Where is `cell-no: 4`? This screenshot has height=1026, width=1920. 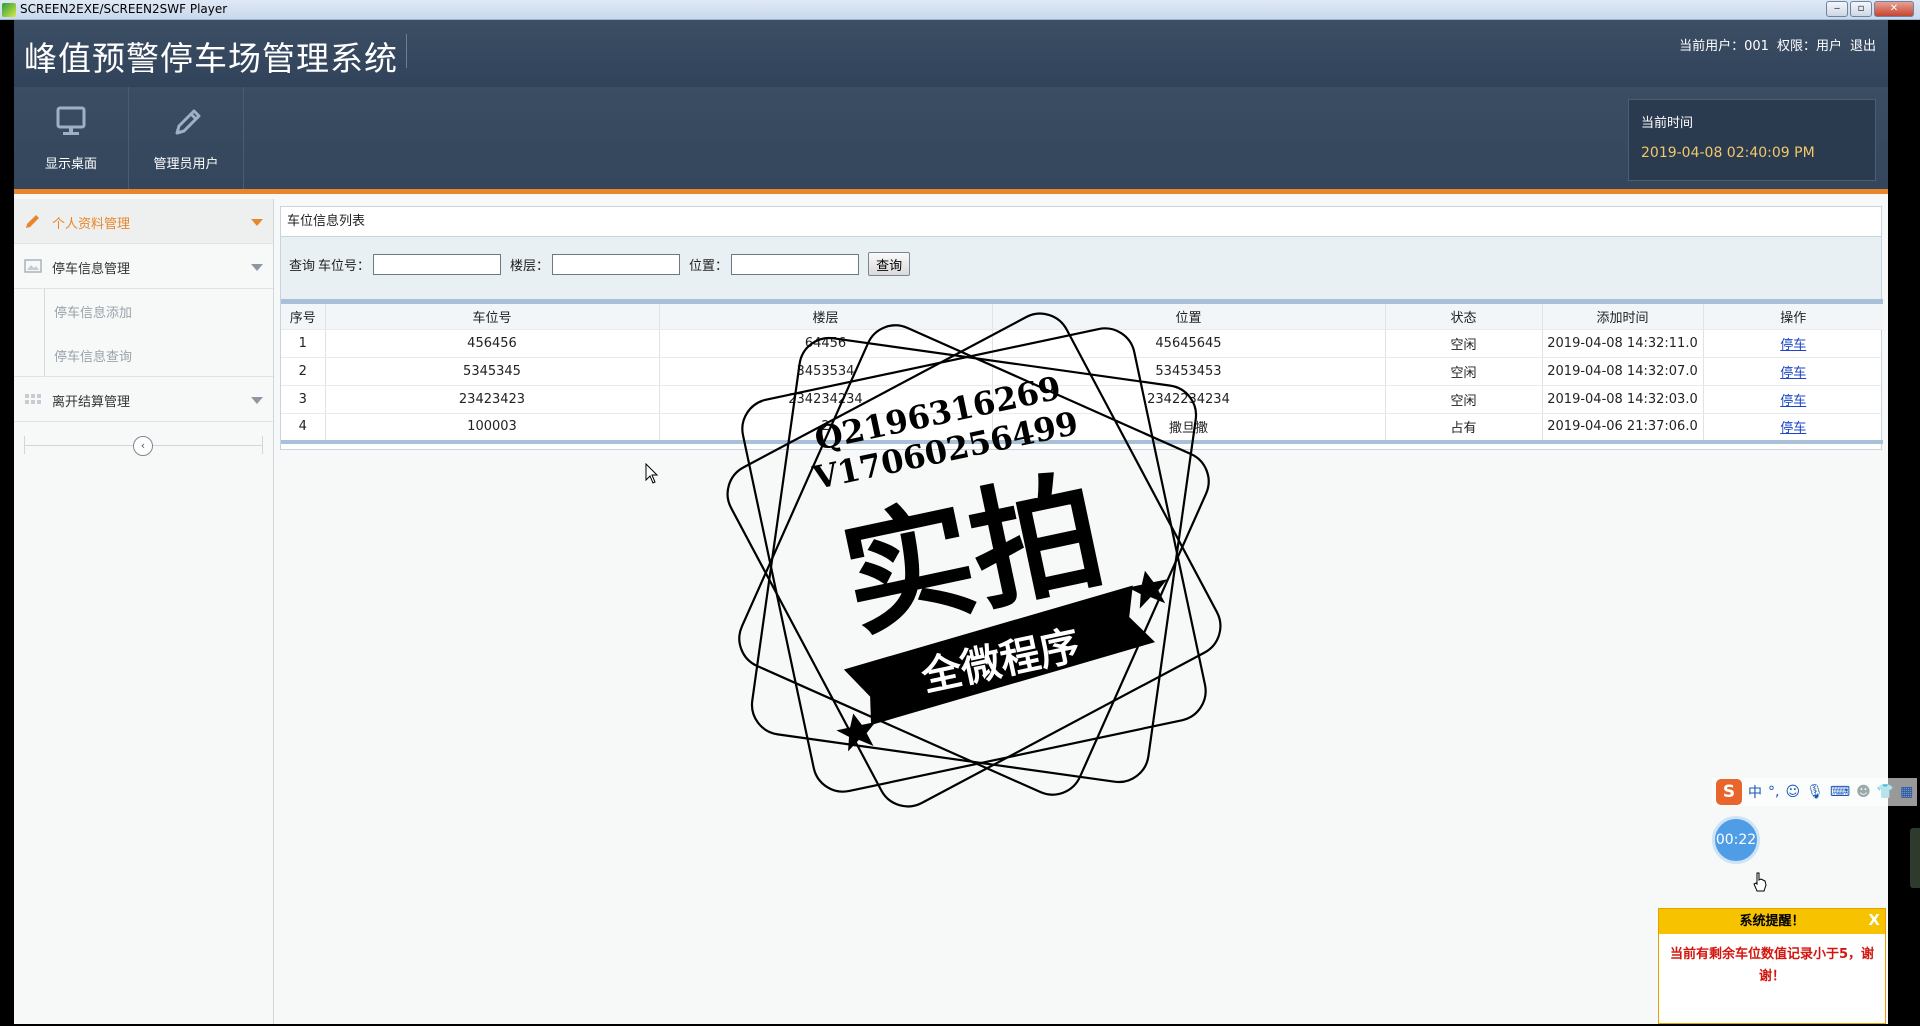
cell-no: 4 is located at coordinates (303, 427).